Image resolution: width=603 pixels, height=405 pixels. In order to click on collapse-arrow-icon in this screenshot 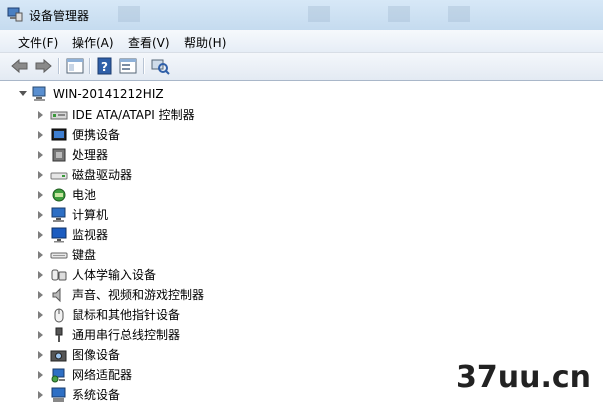, I will do `click(23, 93)`.